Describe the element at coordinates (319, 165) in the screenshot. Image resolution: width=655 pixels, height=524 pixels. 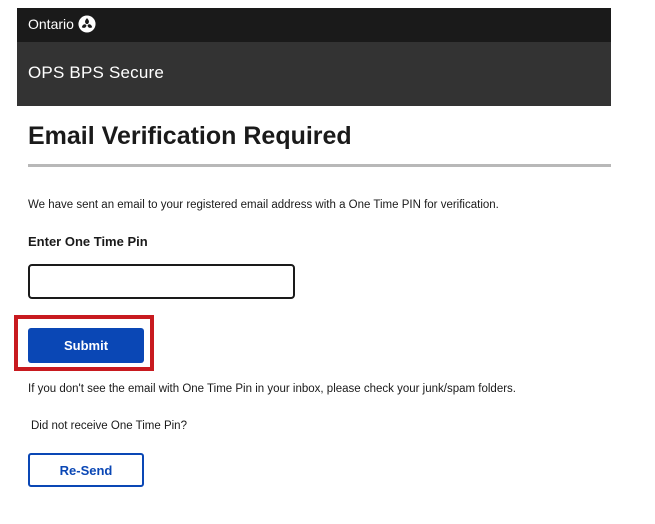
I see `title-divider` at that location.